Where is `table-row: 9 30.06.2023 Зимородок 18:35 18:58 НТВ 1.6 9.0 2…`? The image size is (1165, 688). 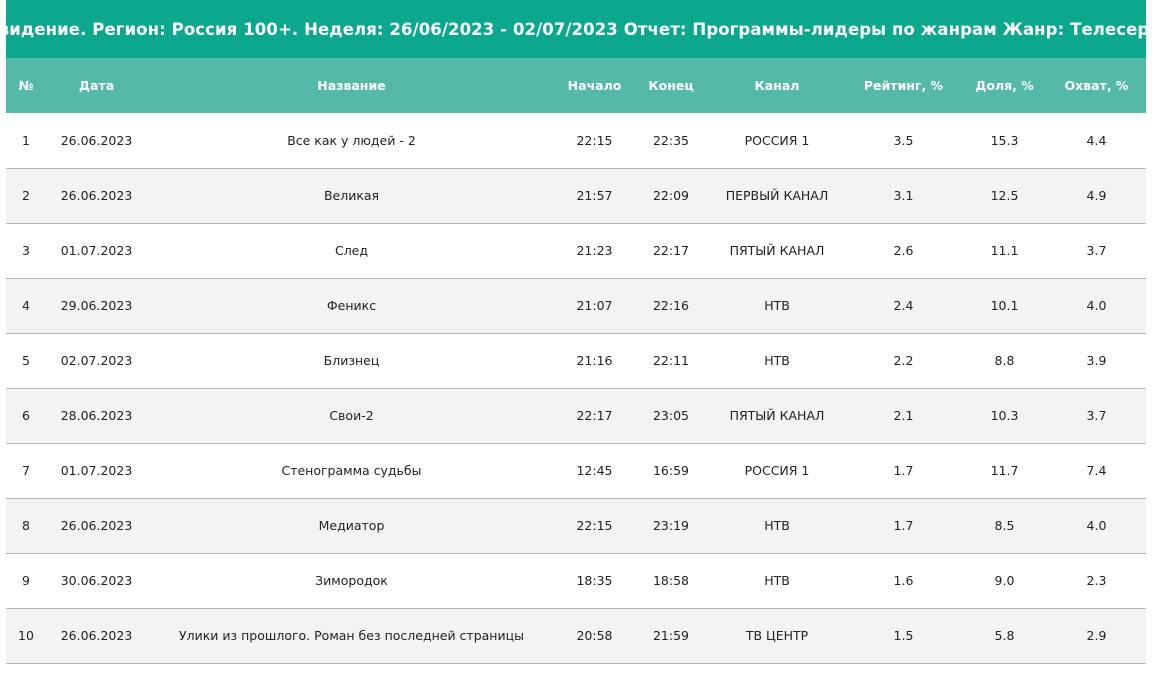
table-row: 9 30.06.2023 Зимородок 18:35 18:58 НТВ 1.6 9.0 2… is located at coordinates (576, 580).